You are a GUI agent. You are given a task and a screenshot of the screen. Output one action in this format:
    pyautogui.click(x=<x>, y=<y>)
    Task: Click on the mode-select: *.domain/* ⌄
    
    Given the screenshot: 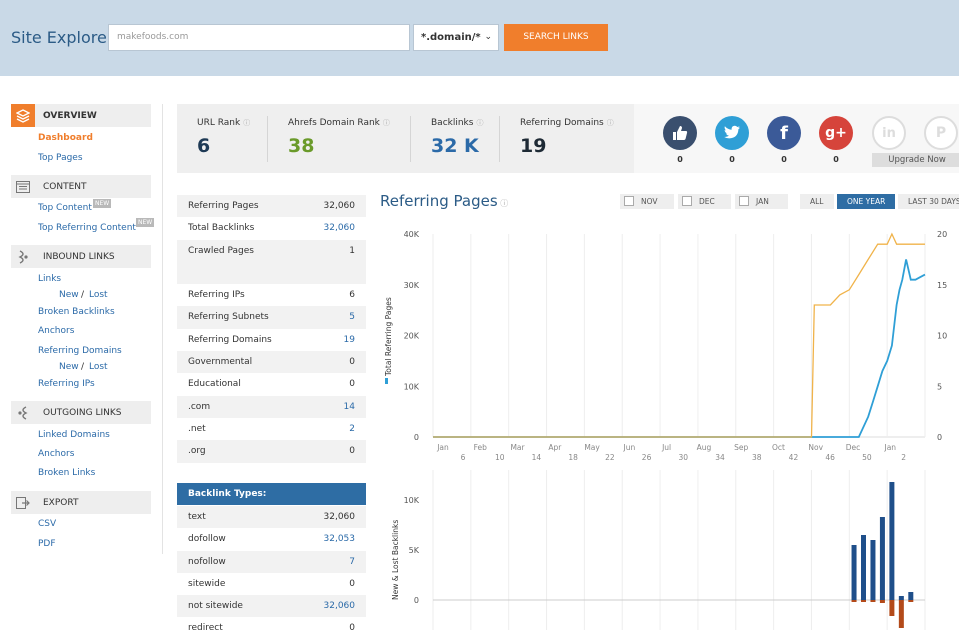 What is the action you would take?
    pyautogui.click(x=456, y=37)
    